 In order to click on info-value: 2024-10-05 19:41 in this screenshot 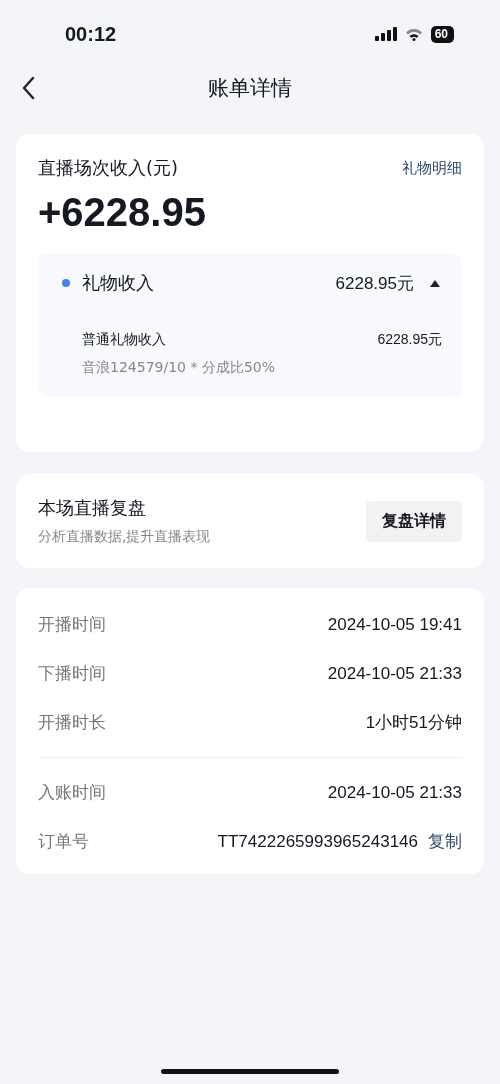, I will do `click(394, 624)`.